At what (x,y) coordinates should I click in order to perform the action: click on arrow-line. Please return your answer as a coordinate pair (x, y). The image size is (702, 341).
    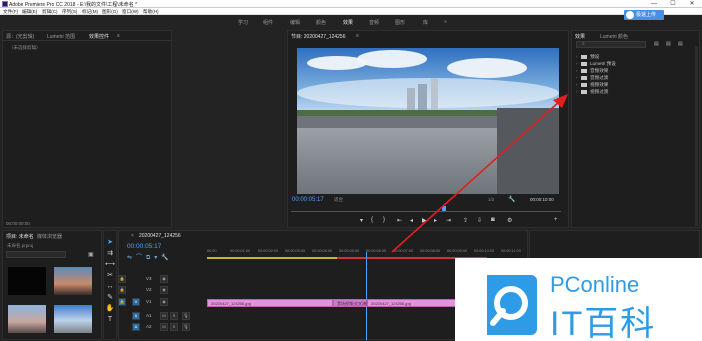
    Looking at the image, I should click on (476, 176).